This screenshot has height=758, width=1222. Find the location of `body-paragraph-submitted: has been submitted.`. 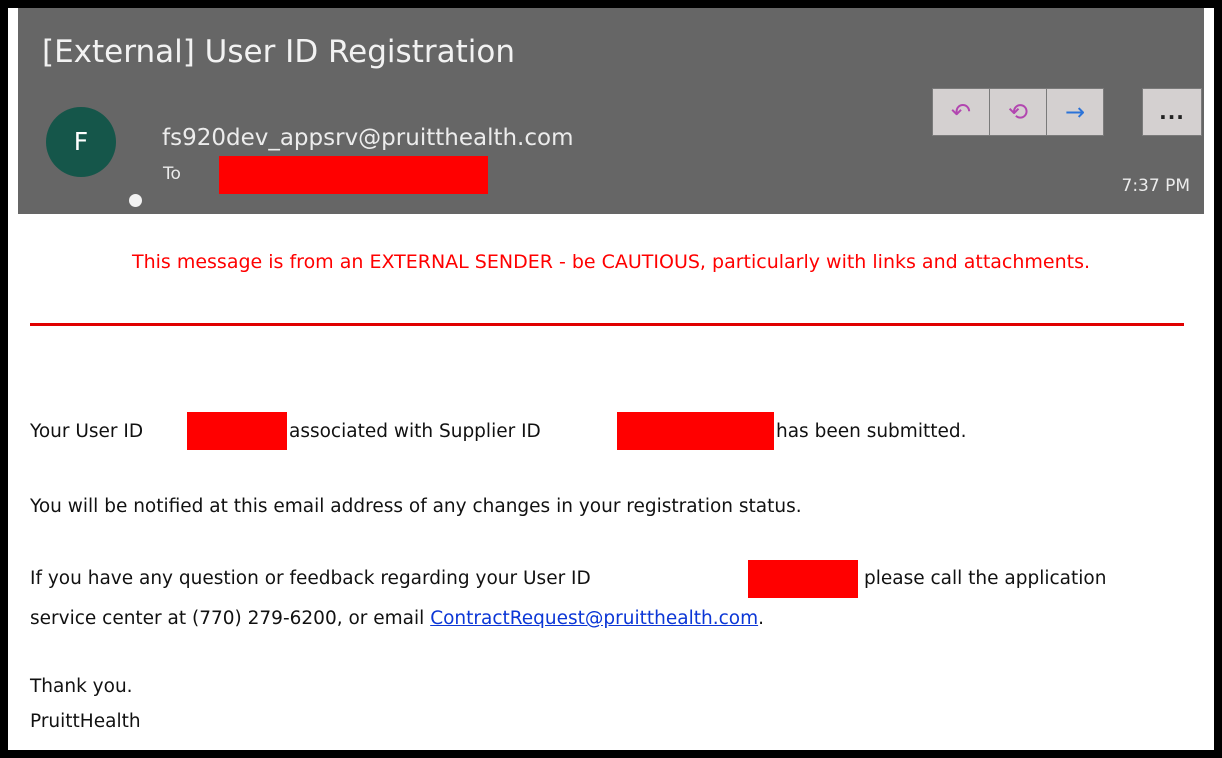

body-paragraph-submitted: has been submitted. is located at coordinates (871, 431).